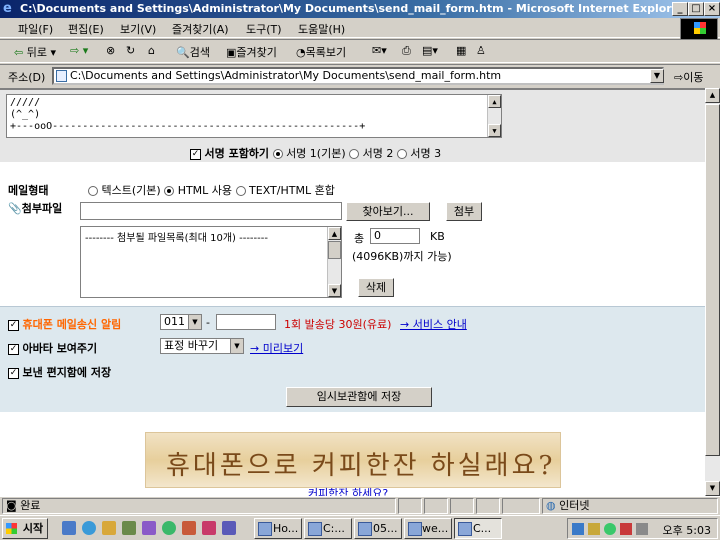 This screenshot has height=540, width=720. I want to click on print-icon: ⎙, so click(406, 51).